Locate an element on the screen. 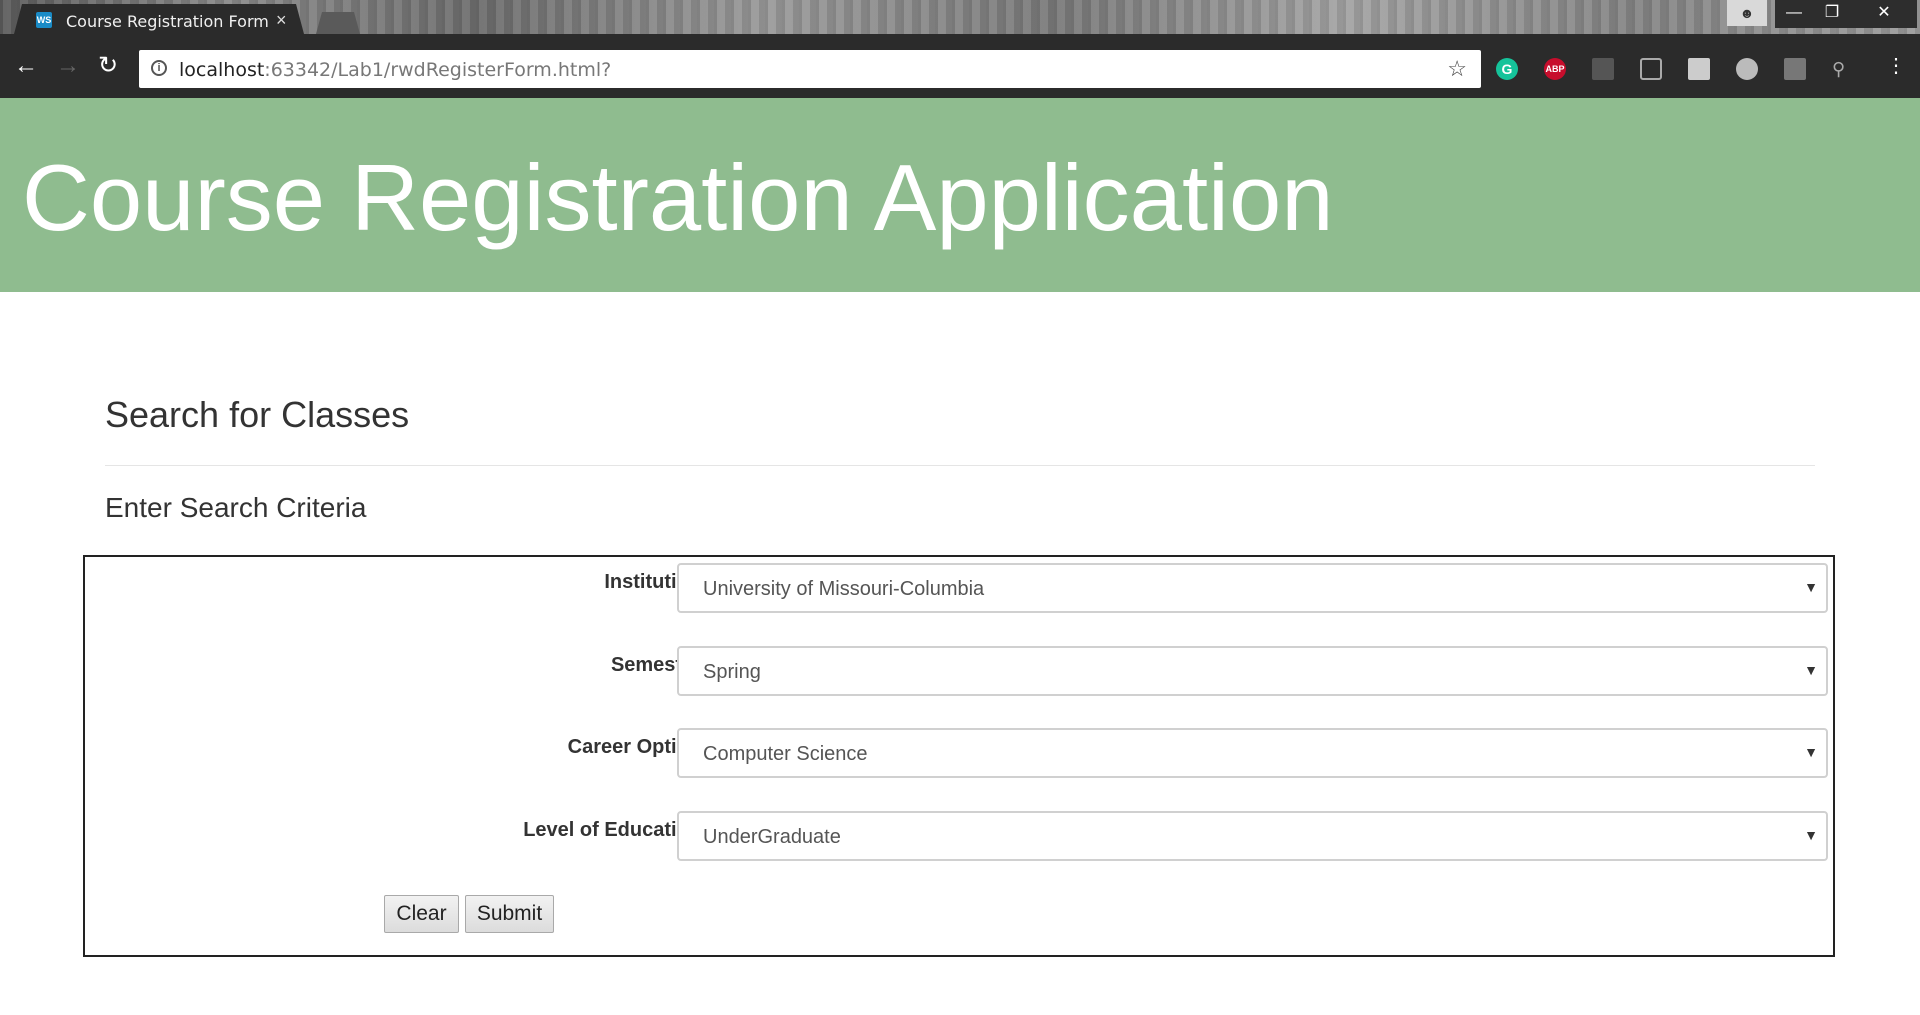 This screenshot has height=1015, width=1920. institution-select: University of Missouri-Columbia ▼ is located at coordinates (1252, 588).